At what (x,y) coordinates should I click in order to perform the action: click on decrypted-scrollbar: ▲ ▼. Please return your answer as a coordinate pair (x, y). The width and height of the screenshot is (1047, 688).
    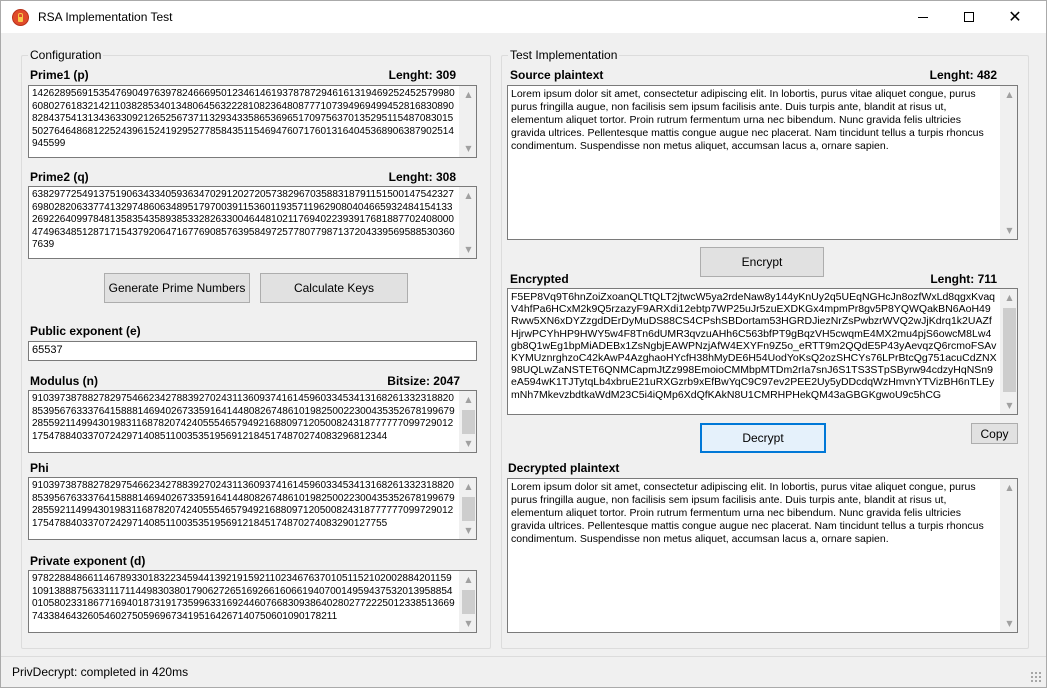
    Looking at the image, I should click on (1008, 555).